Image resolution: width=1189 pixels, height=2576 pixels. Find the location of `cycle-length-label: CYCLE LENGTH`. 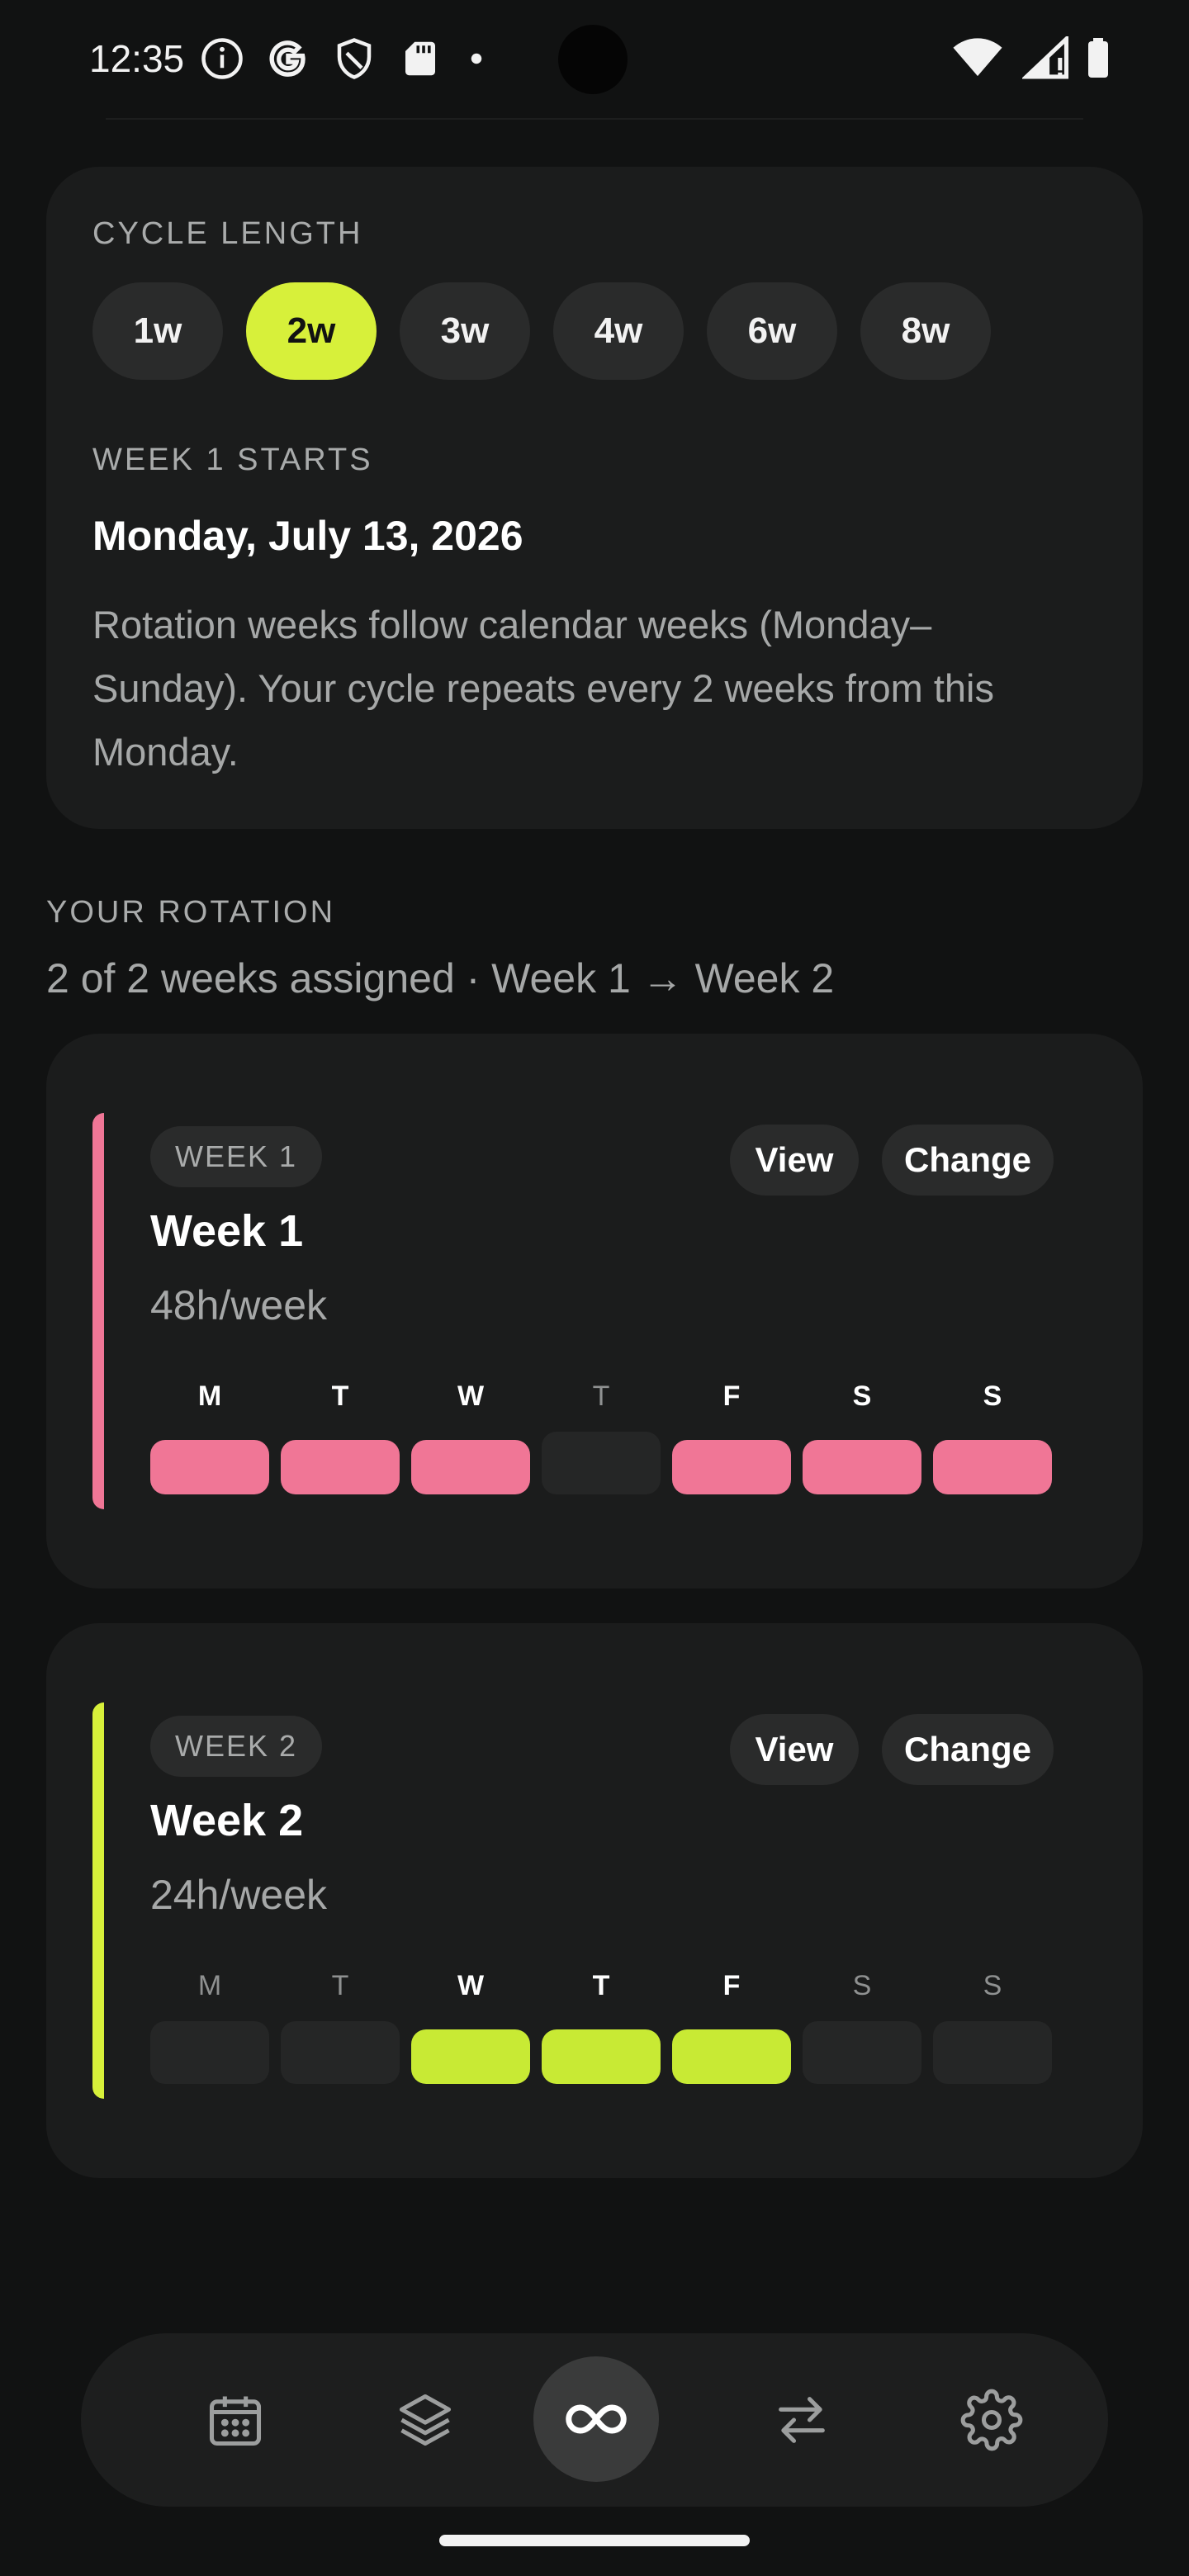

cycle-length-label: CYCLE LENGTH is located at coordinates (227, 233).